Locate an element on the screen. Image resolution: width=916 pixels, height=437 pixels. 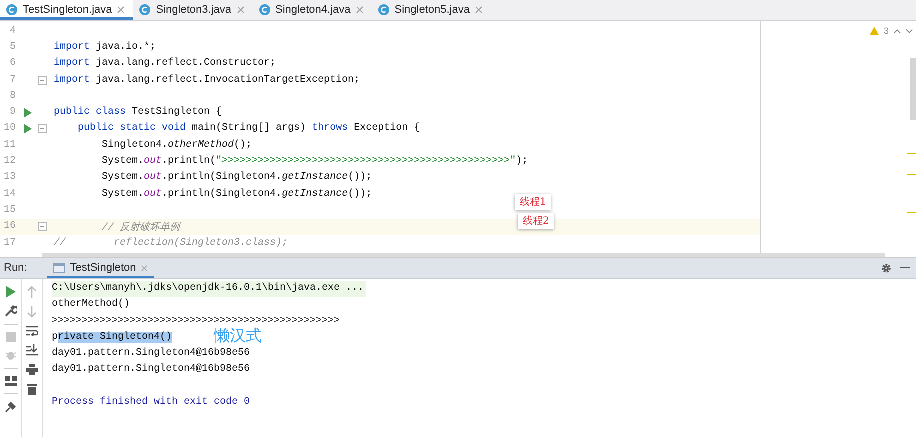
code-line: import java.lang.reflect.Constructor; is located at coordinates (164, 64).